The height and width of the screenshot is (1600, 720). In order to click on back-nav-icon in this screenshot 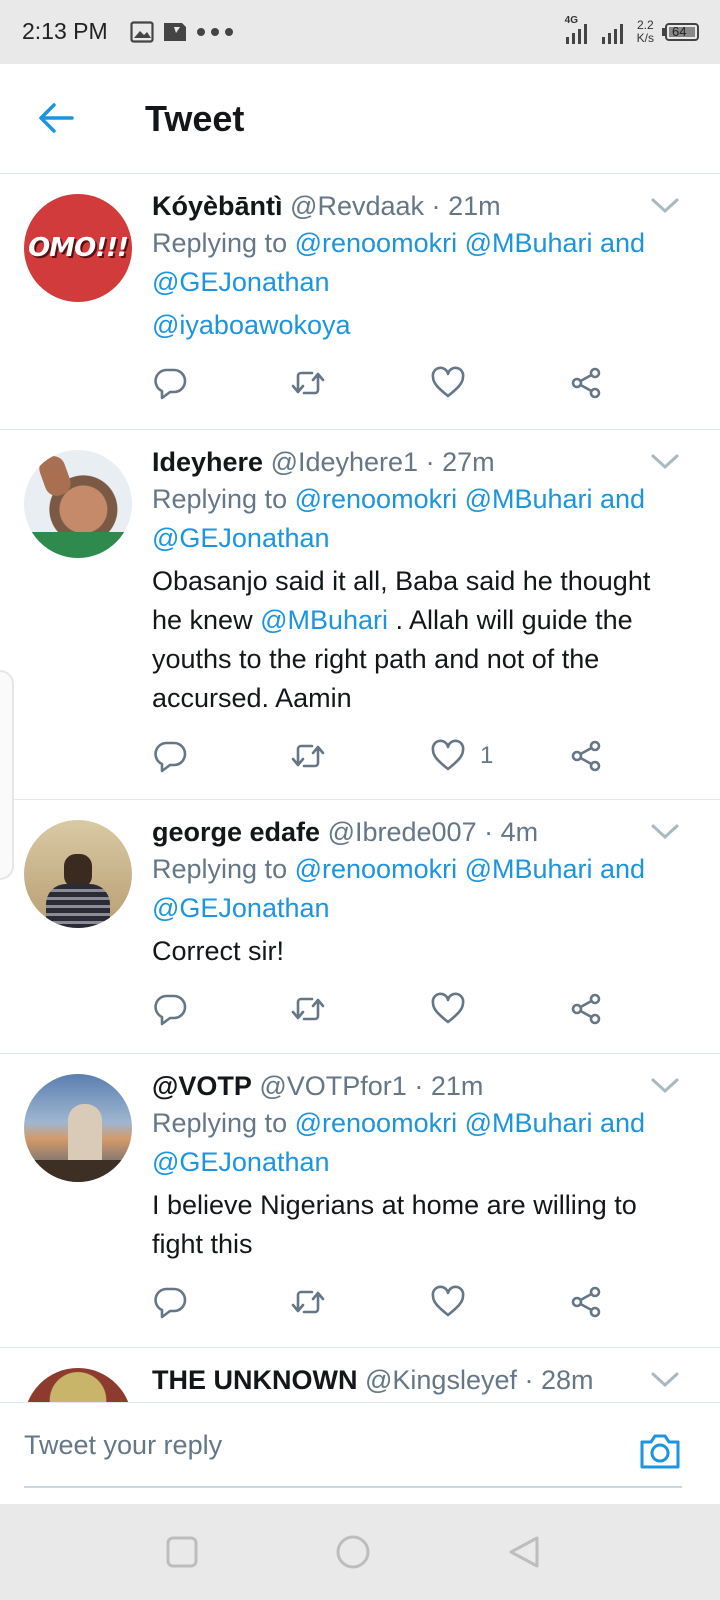, I will do `click(524, 1552)`.